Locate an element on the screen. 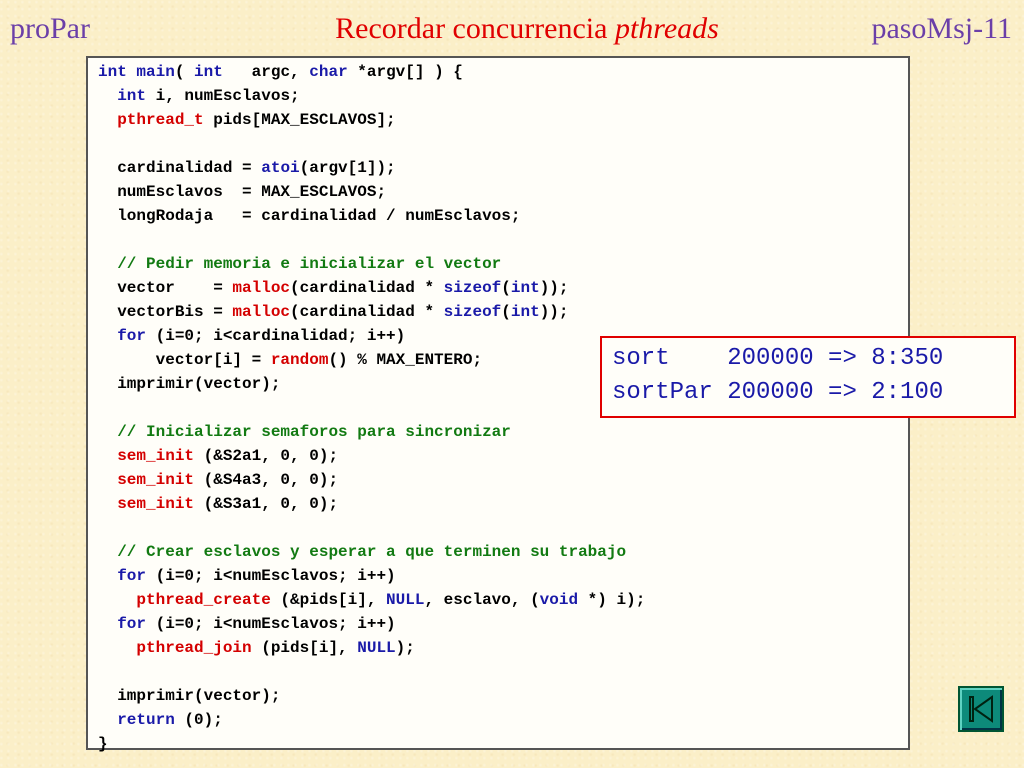 The width and height of the screenshot is (1024, 768). slide-title: Recordar concurrencia pthreads is located at coordinates (512, 29).